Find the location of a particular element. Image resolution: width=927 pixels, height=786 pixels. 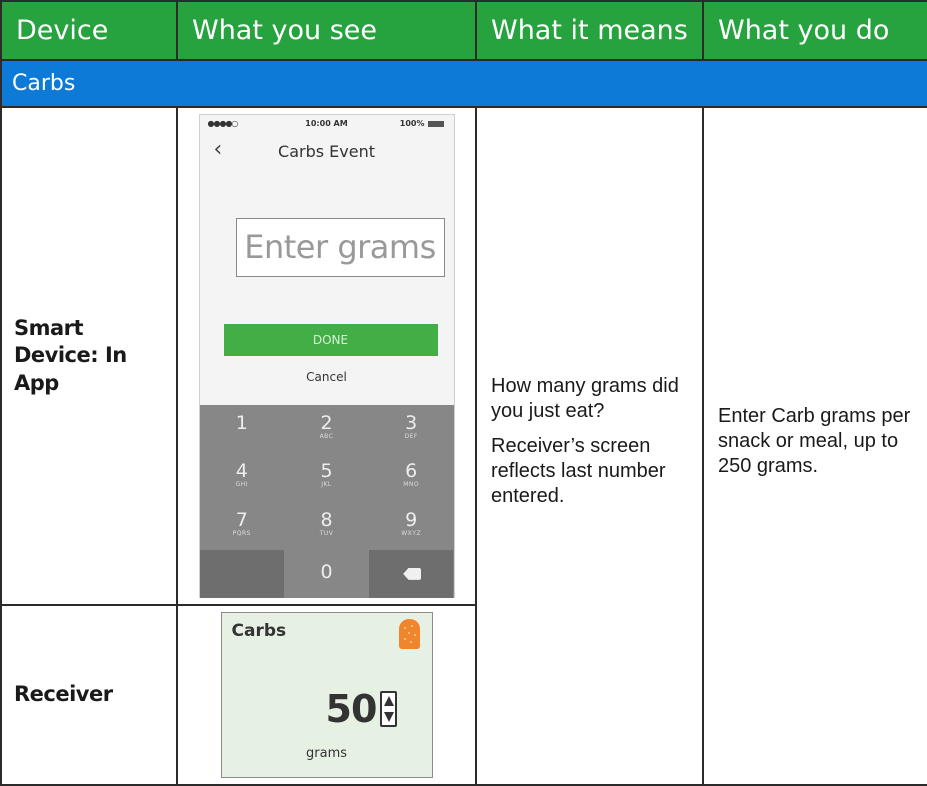

carb-unit: grams is located at coordinates (326, 753).